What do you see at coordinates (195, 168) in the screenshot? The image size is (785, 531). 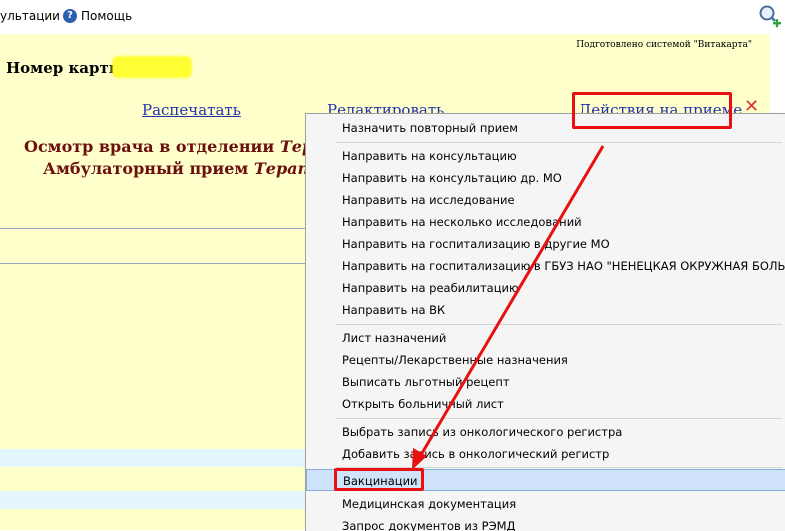 I see `exam-title-line2: Амбулаторный прием Терапевт` at bounding box center [195, 168].